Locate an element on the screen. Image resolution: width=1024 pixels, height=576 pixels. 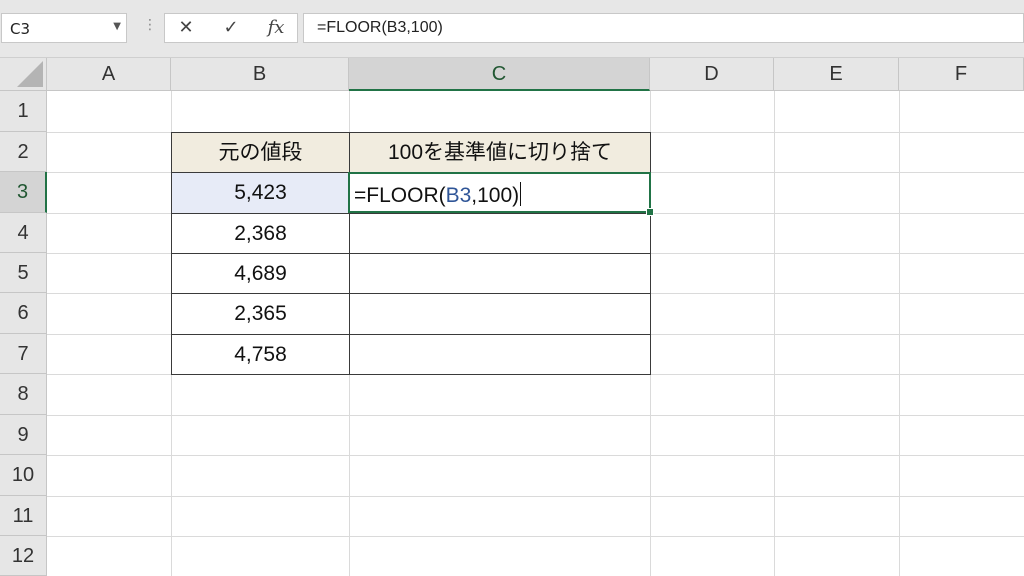
column-header-f: F is located at coordinates (961, 74).